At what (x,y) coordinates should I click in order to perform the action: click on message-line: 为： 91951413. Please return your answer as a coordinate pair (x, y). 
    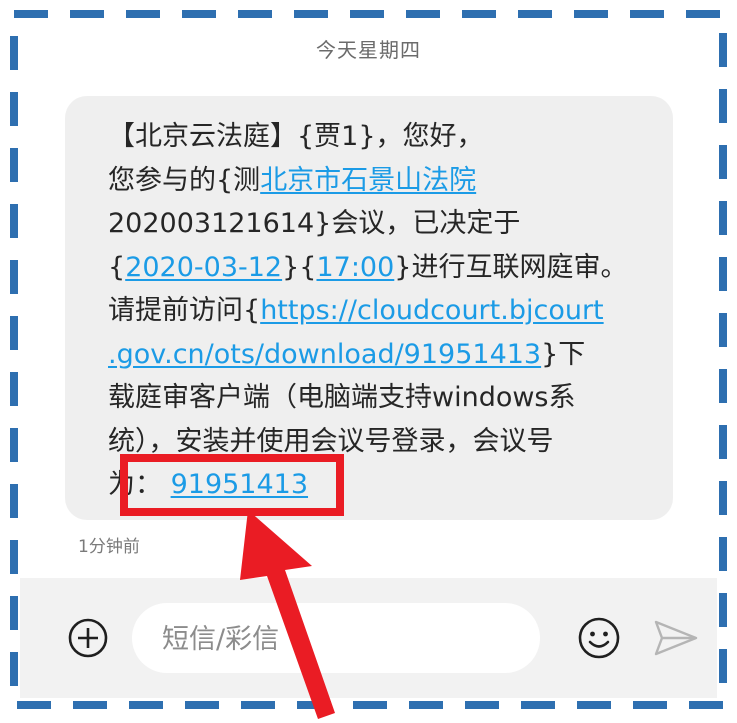
    Looking at the image, I should click on (368, 485).